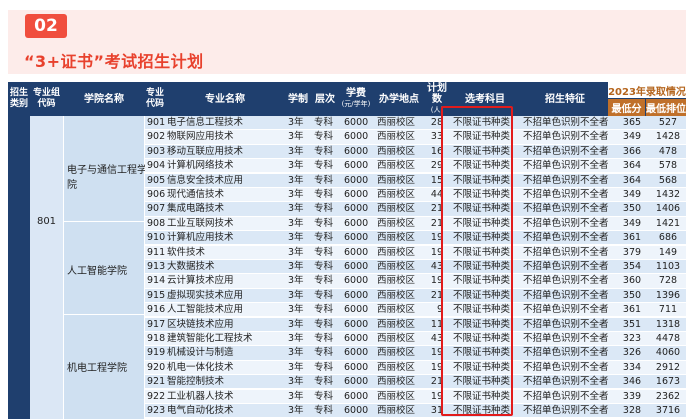 The image size is (693, 420). What do you see at coordinates (668, 338) in the screenshot?
I see `cell-rank: 4478` at bounding box center [668, 338].